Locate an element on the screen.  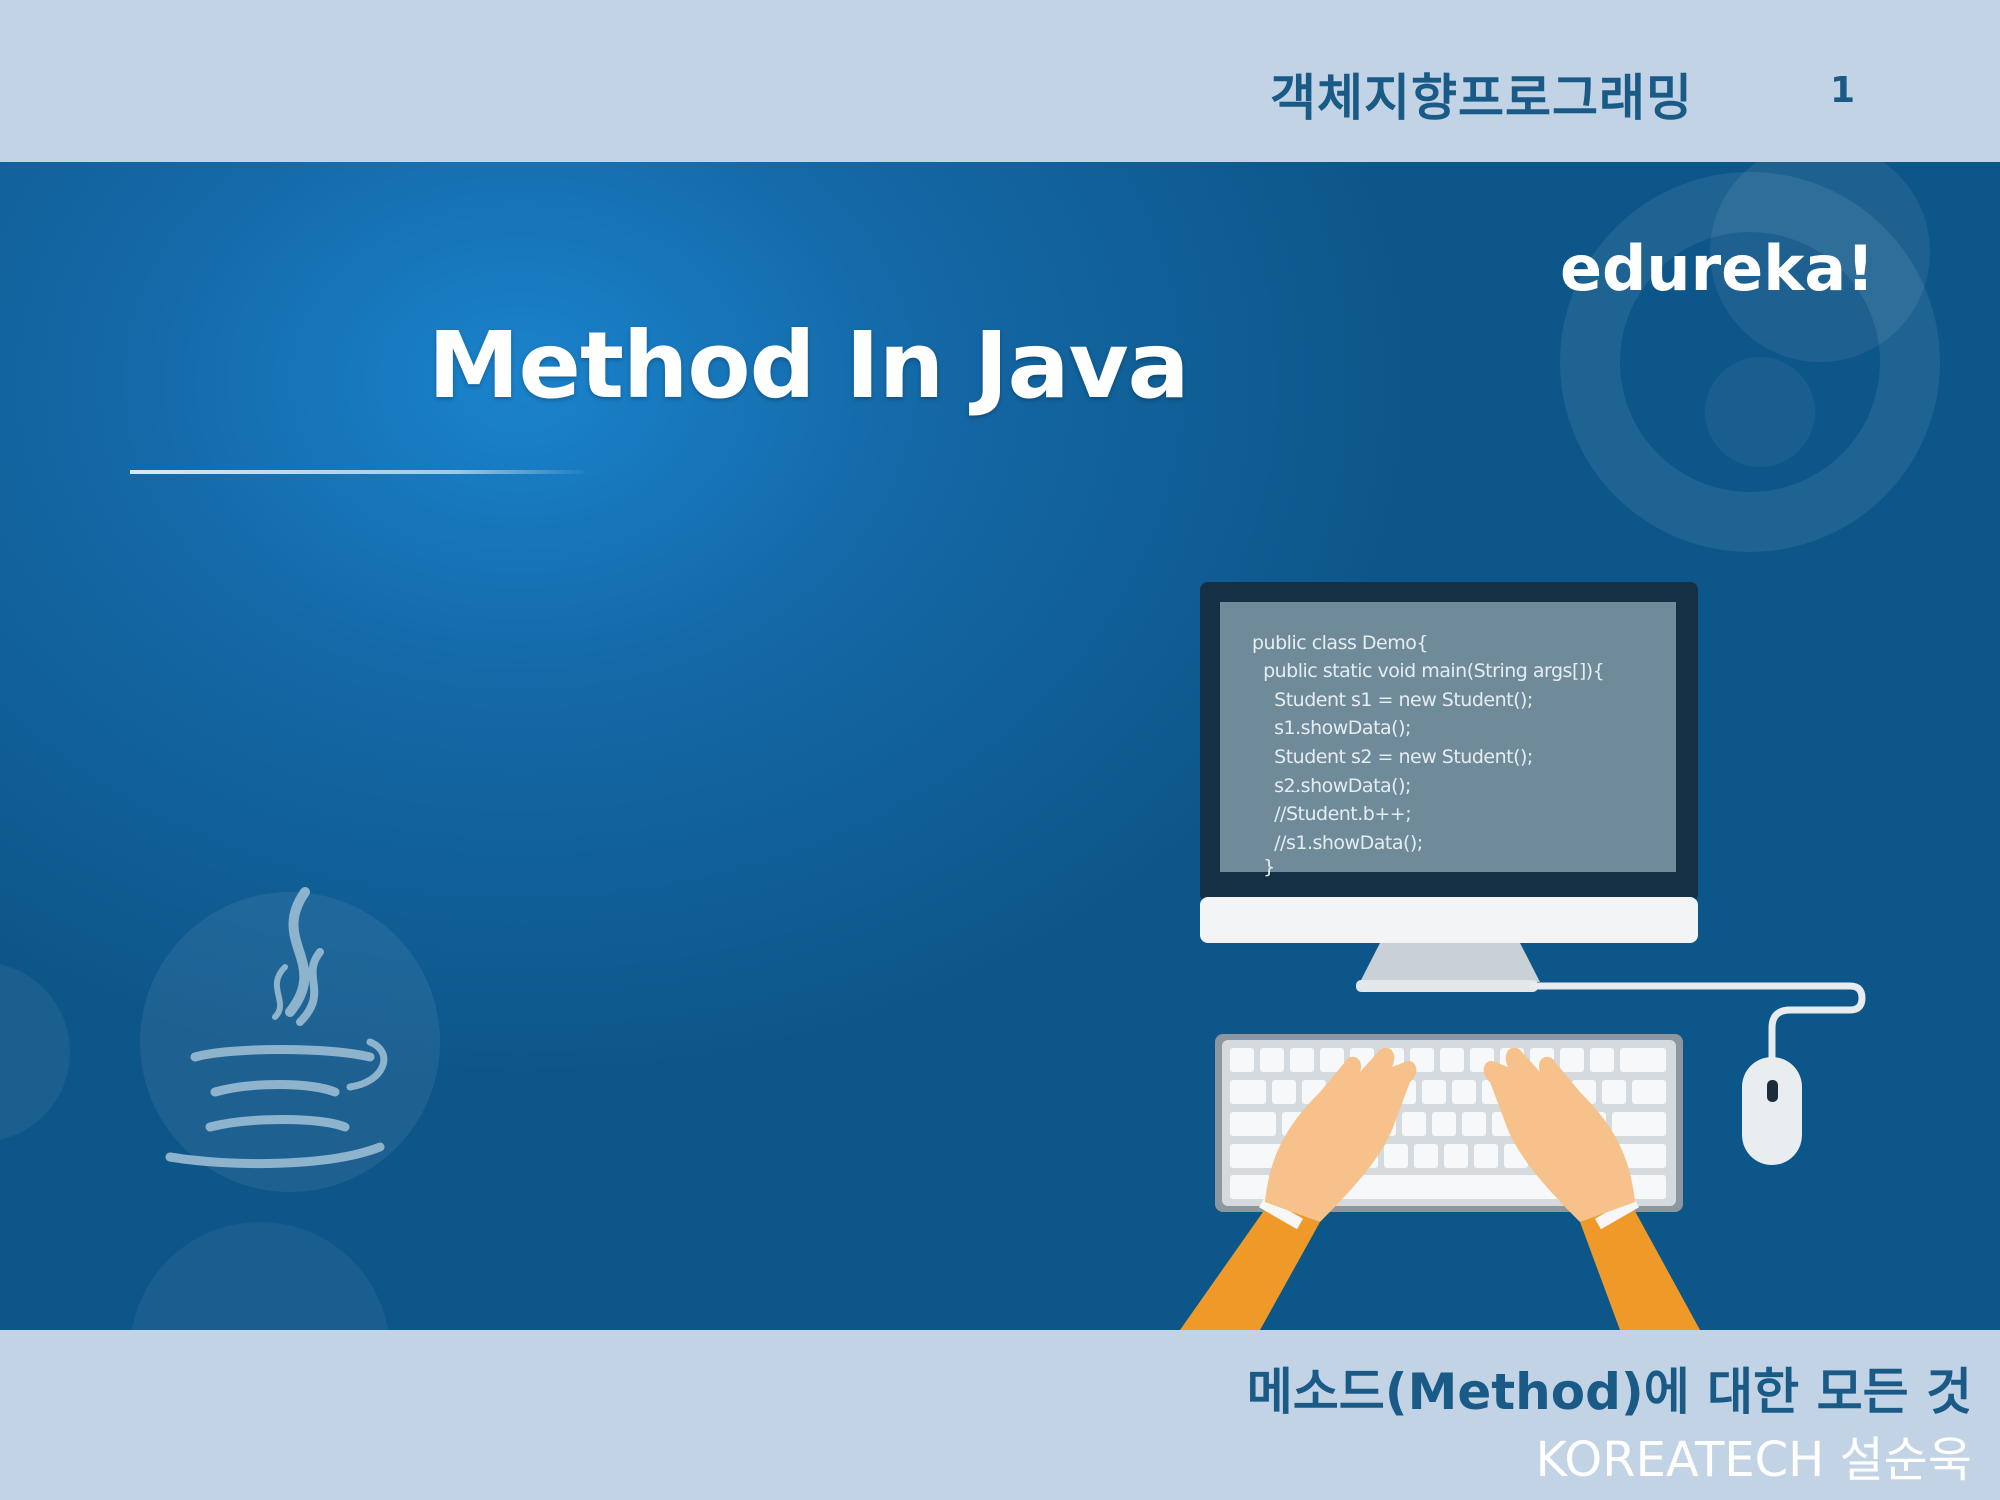
code-line: public static void main(String args[]){ is located at coordinates (1428, 671).